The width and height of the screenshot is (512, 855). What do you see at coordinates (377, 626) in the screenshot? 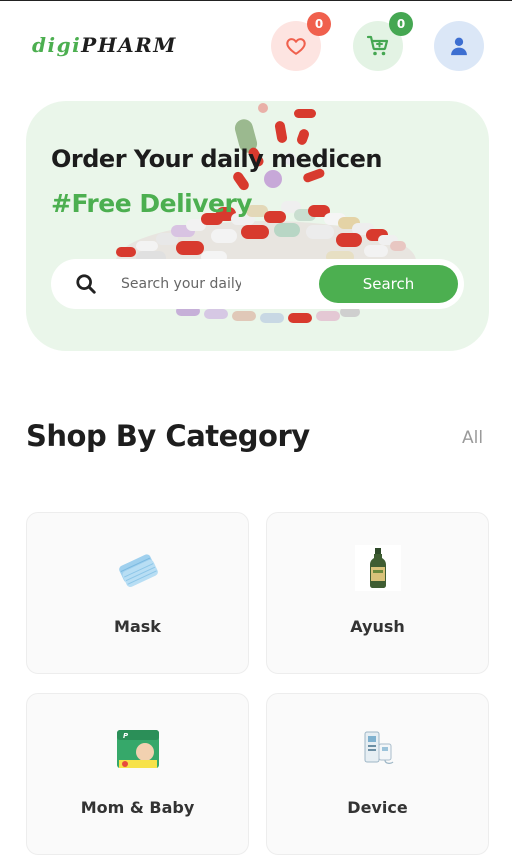
I see `category-label: Ayush` at bounding box center [377, 626].